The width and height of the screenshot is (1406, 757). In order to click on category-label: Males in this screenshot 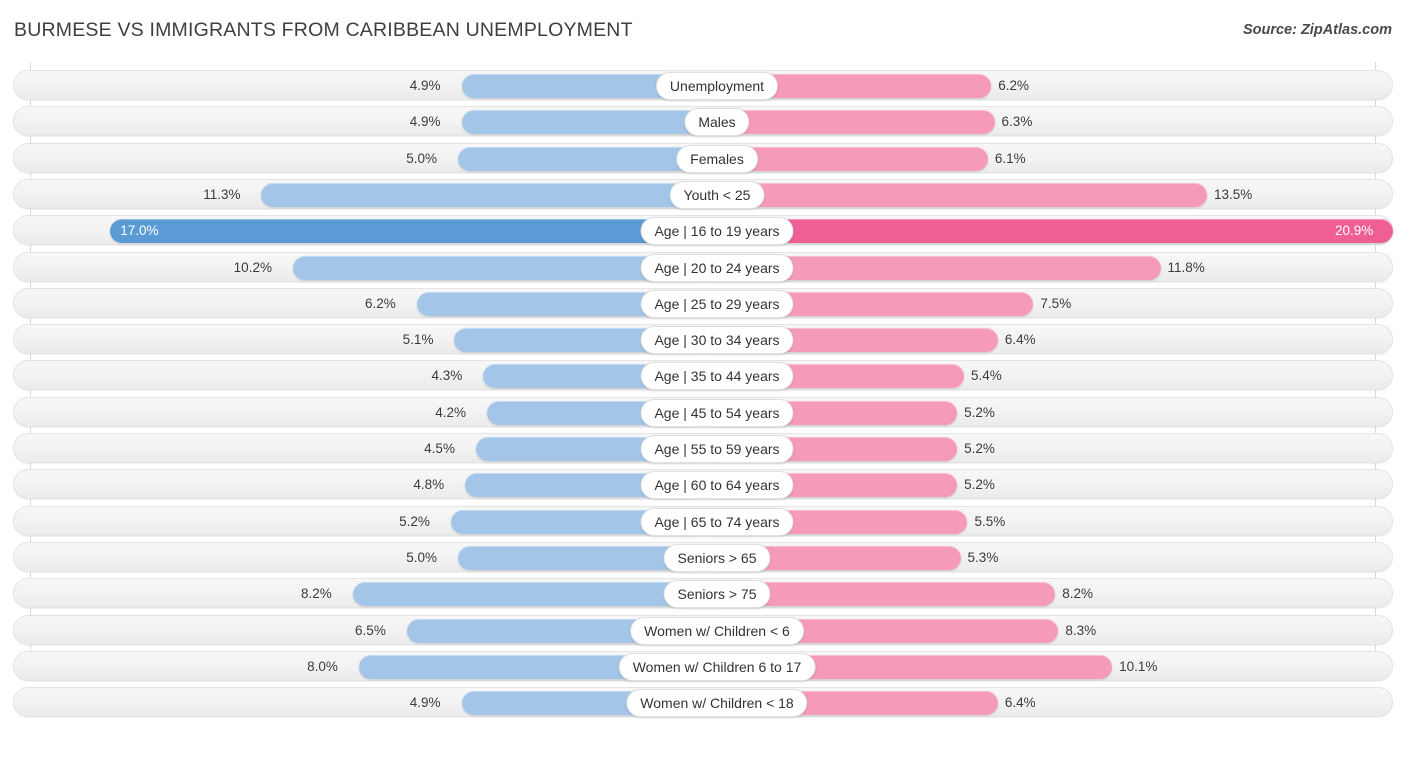, I will do `click(717, 122)`.